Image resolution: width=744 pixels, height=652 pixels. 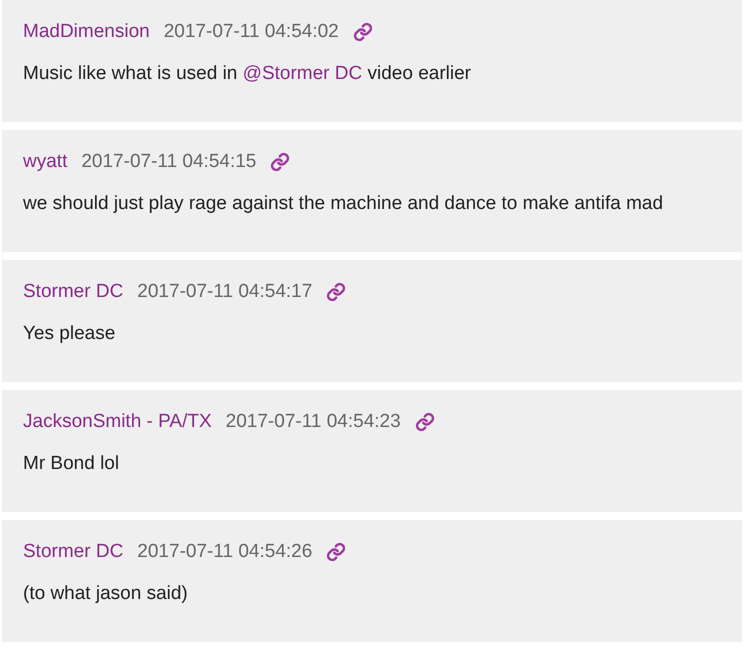 I want to click on message-text: (to what jason said), so click(x=106, y=594).